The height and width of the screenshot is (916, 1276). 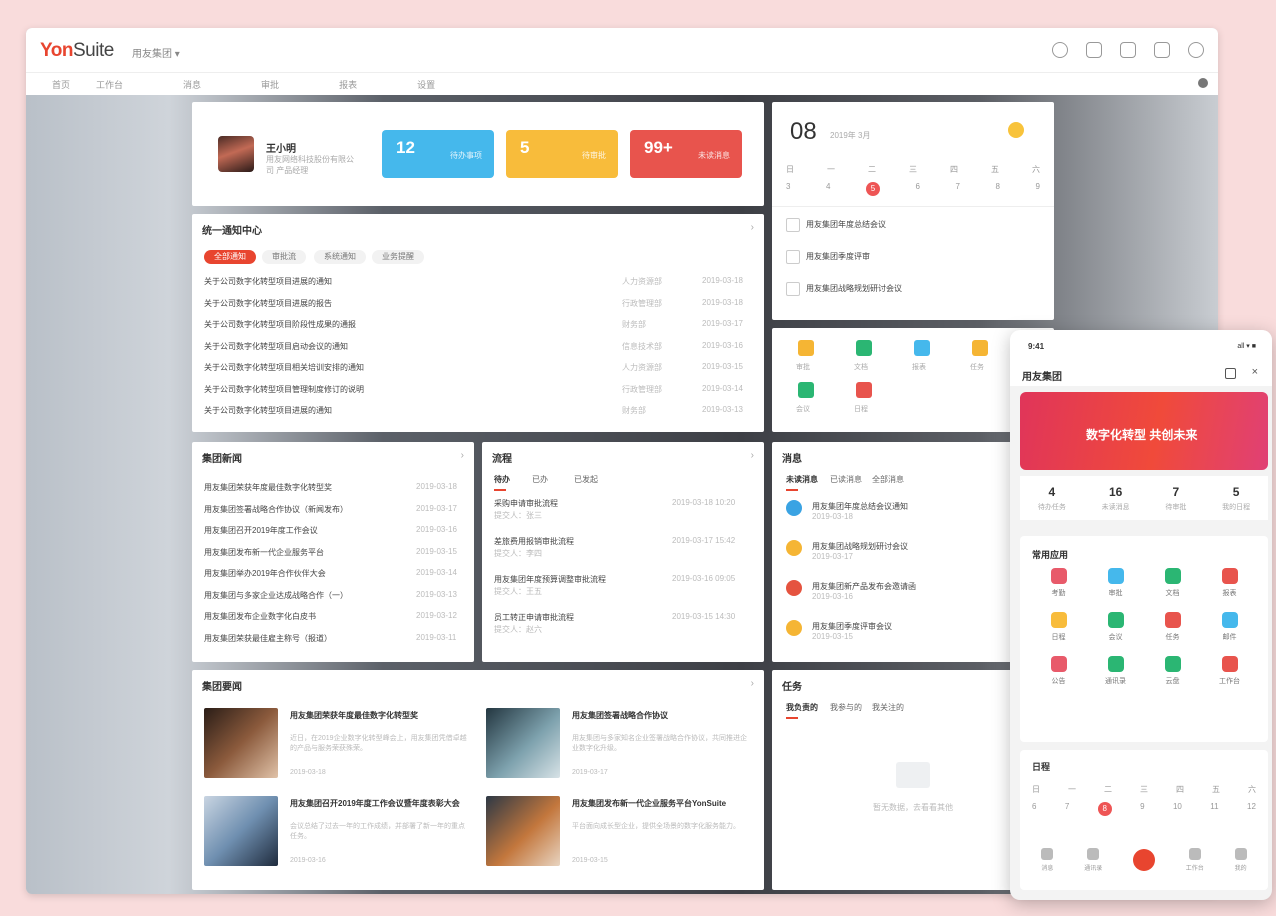 I want to click on news-title: 用友集团签署战略合作协议, so click(x=662, y=715).